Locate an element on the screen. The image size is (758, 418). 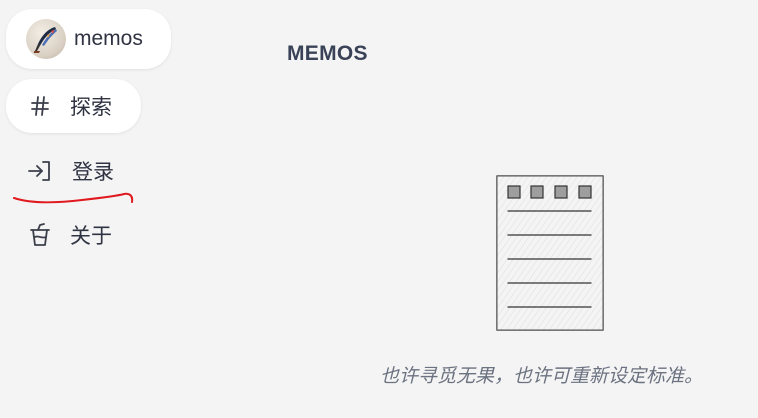
empty-state-message: 也许寻觅无果，也许可重新设定标准。 is located at coordinates (542, 376).